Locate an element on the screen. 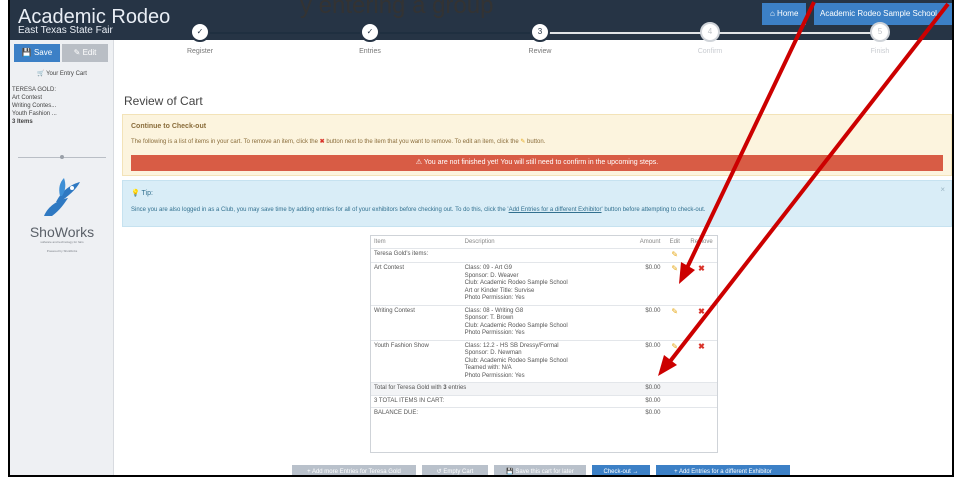 The image size is (962, 477). step-review: 3 Review is located at coordinates (540, 38).